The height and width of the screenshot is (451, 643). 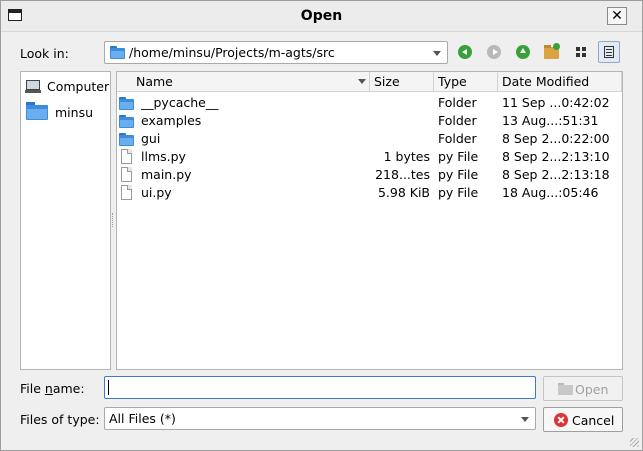 I want to click on table-row: llms.py 1 bytes py File 8 Sep 2...2:13:10, so click(x=369, y=157).